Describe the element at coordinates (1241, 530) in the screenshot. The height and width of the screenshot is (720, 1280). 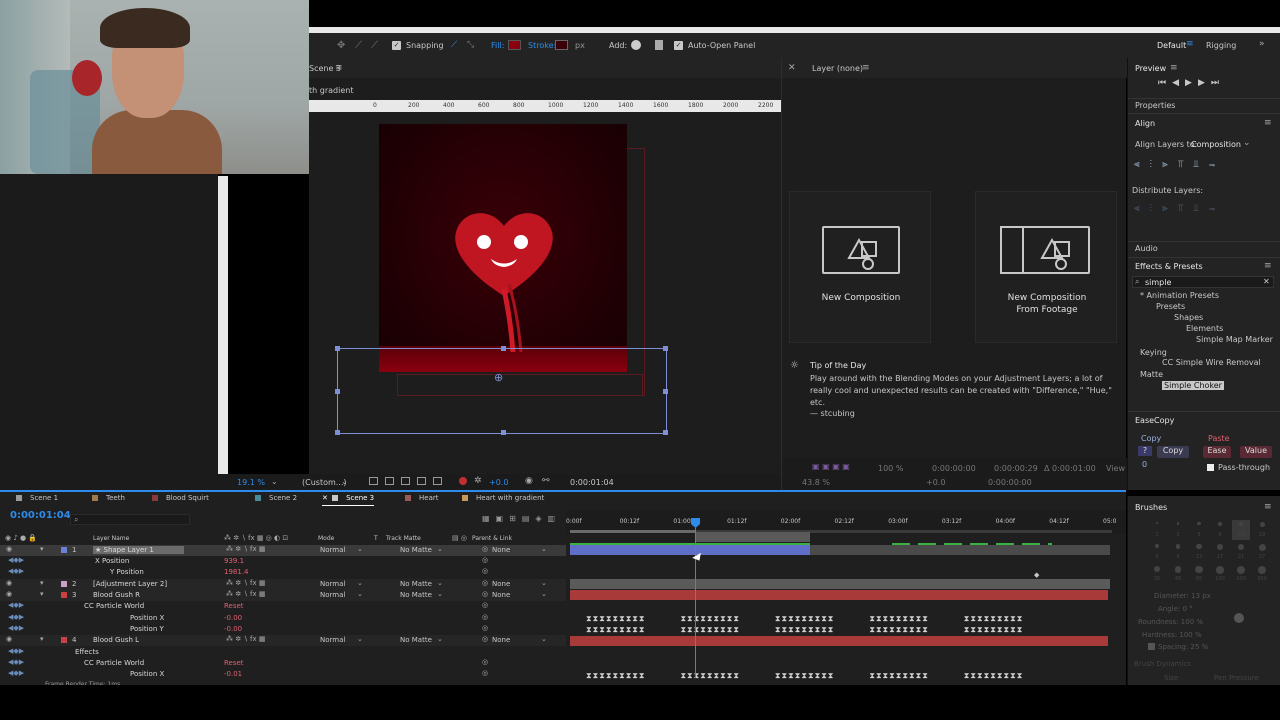
I see `brush-tip: 13` at that location.